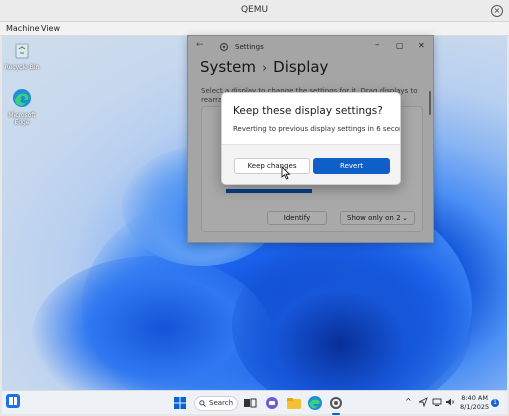  What do you see at coordinates (250, 403) in the screenshot?
I see `task-view-icon` at bounding box center [250, 403].